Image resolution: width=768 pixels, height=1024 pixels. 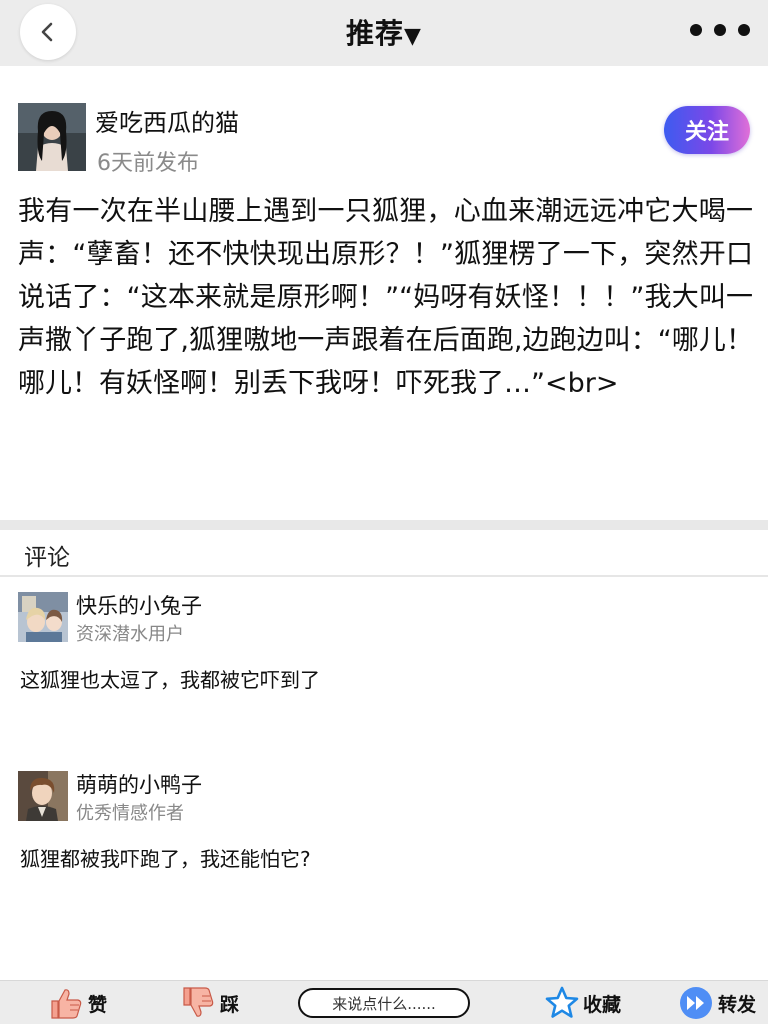 I want to click on like-label: 赞, so click(x=98, y=1004).